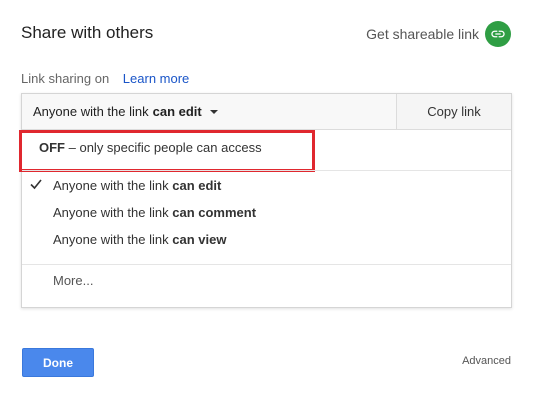  Describe the element at coordinates (177, 111) in the screenshot. I see `dropdown-emphasis: can edit` at that location.